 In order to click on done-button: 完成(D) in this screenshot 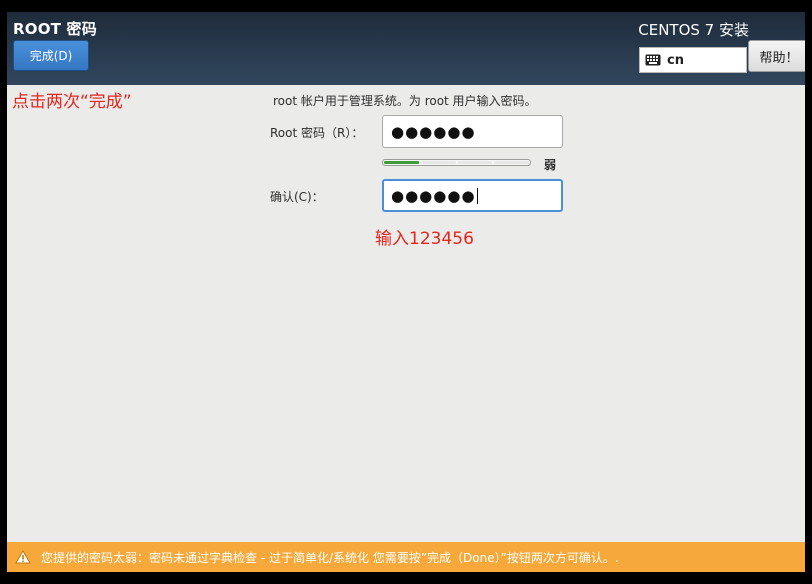, I will do `click(51, 55)`.